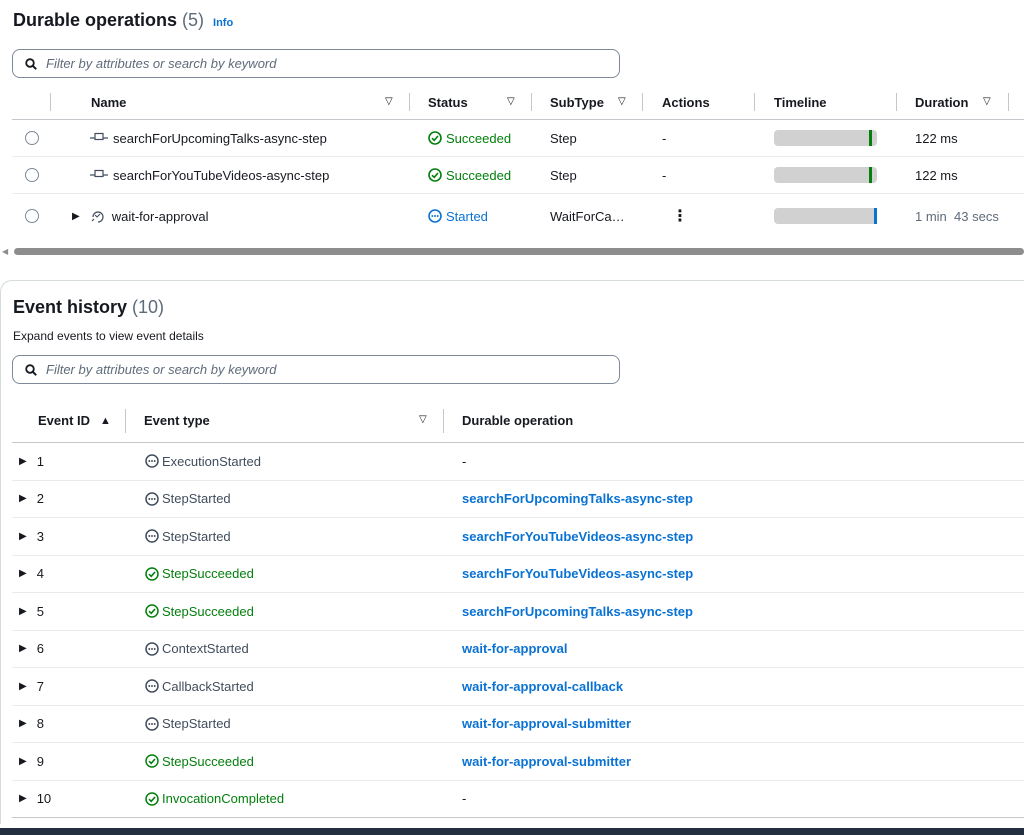 The height and width of the screenshot is (835, 1024). Describe the element at coordinates (31, 761) in the screenshot. I see `event-id-cell: ▶ 9` at that location.